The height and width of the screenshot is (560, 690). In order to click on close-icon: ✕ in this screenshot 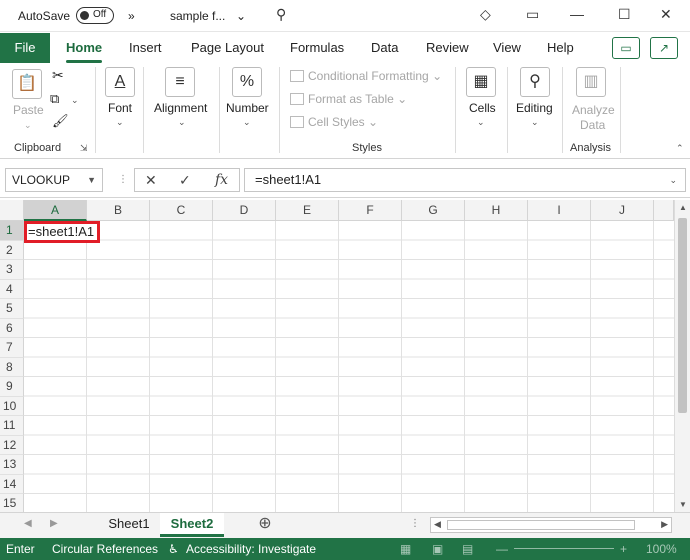, I will do `click(666, 14)`.